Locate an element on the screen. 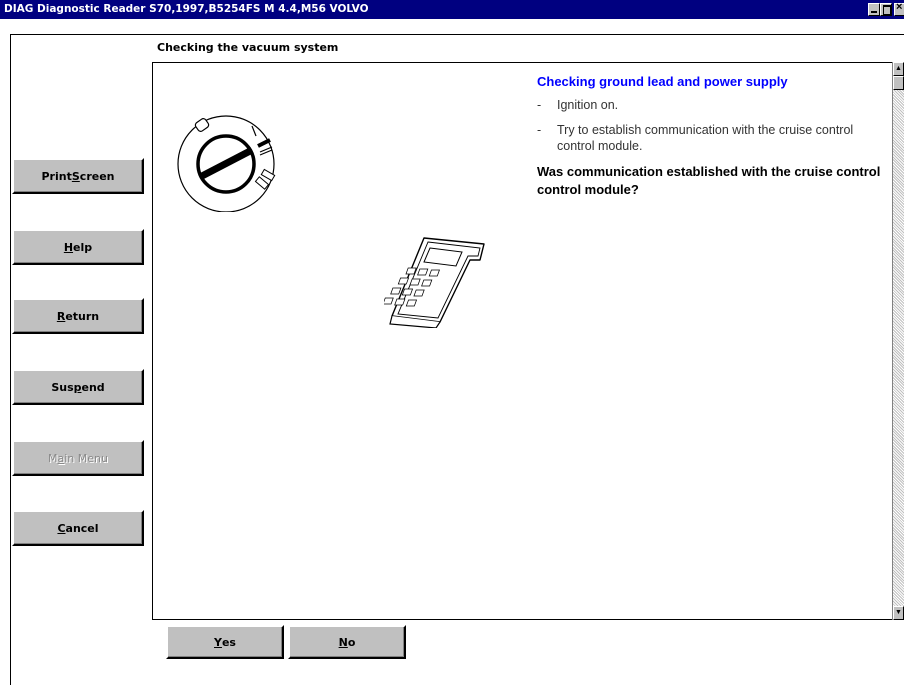 This screenshot has width=904, height=685. vertical-scrollbar: ▲ ▼ is located at coordinates (898, 341).